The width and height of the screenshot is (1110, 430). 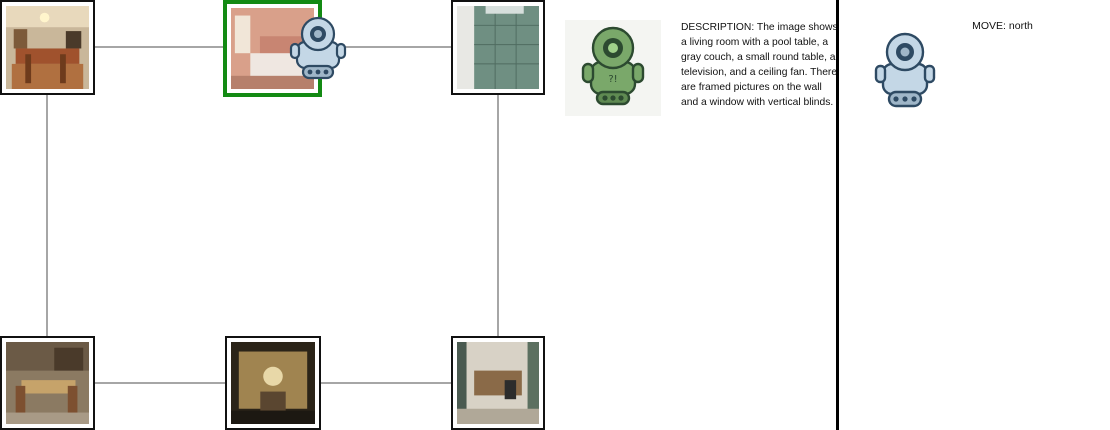 I want to click on room-tile-formal-dining-room, so click(x=47, y=383).